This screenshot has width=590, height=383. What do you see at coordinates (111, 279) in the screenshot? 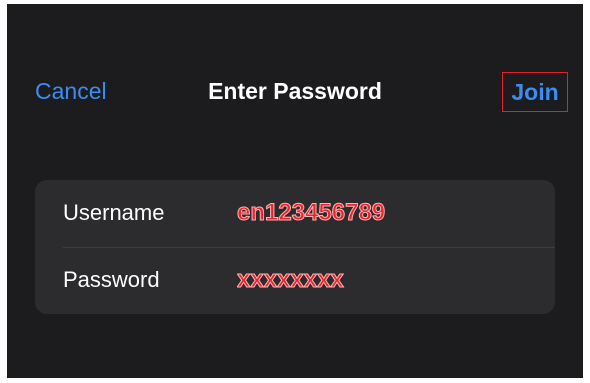
I see `password-label: Password` at bounding box center [111, 279].